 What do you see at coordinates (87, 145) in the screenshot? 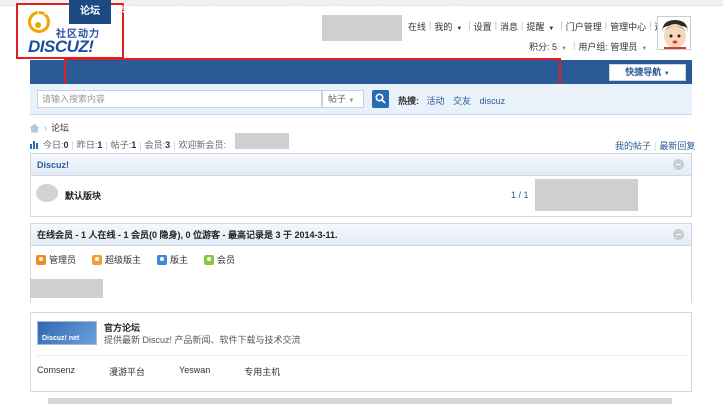
I see `stat-yesterday-label: 昨日:` at bounding box center [87, 145].